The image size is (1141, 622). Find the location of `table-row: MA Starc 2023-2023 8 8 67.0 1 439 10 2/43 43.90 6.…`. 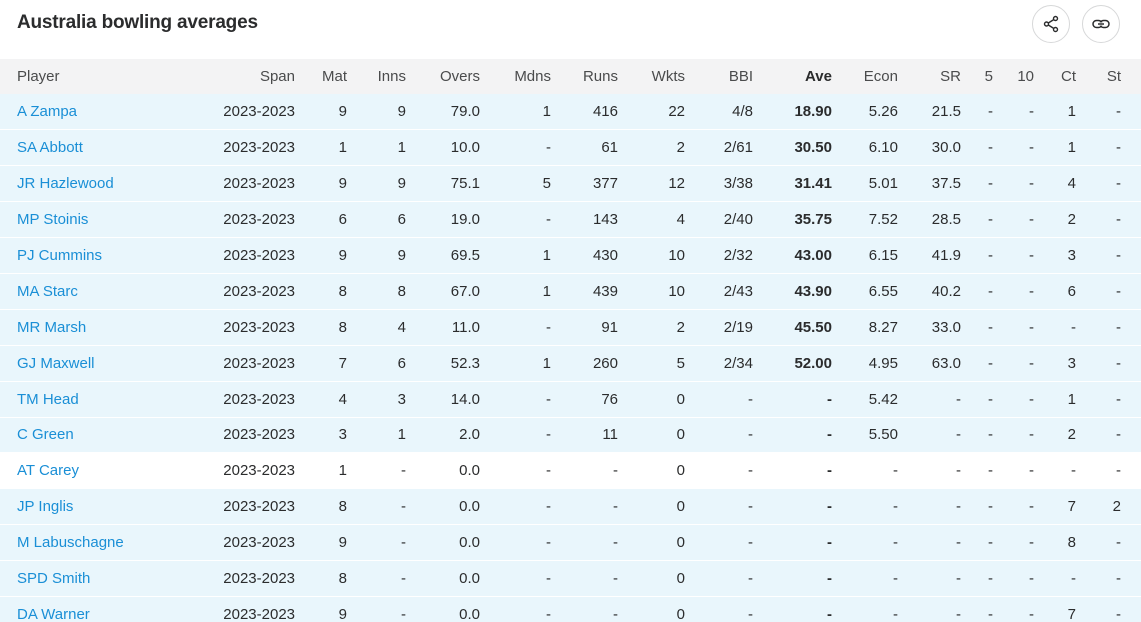

table-row: MA Starc 2023-2023 8 8 67.0 1 439 10 2/43 43.90 6.… is located at coordinates (570, 291).